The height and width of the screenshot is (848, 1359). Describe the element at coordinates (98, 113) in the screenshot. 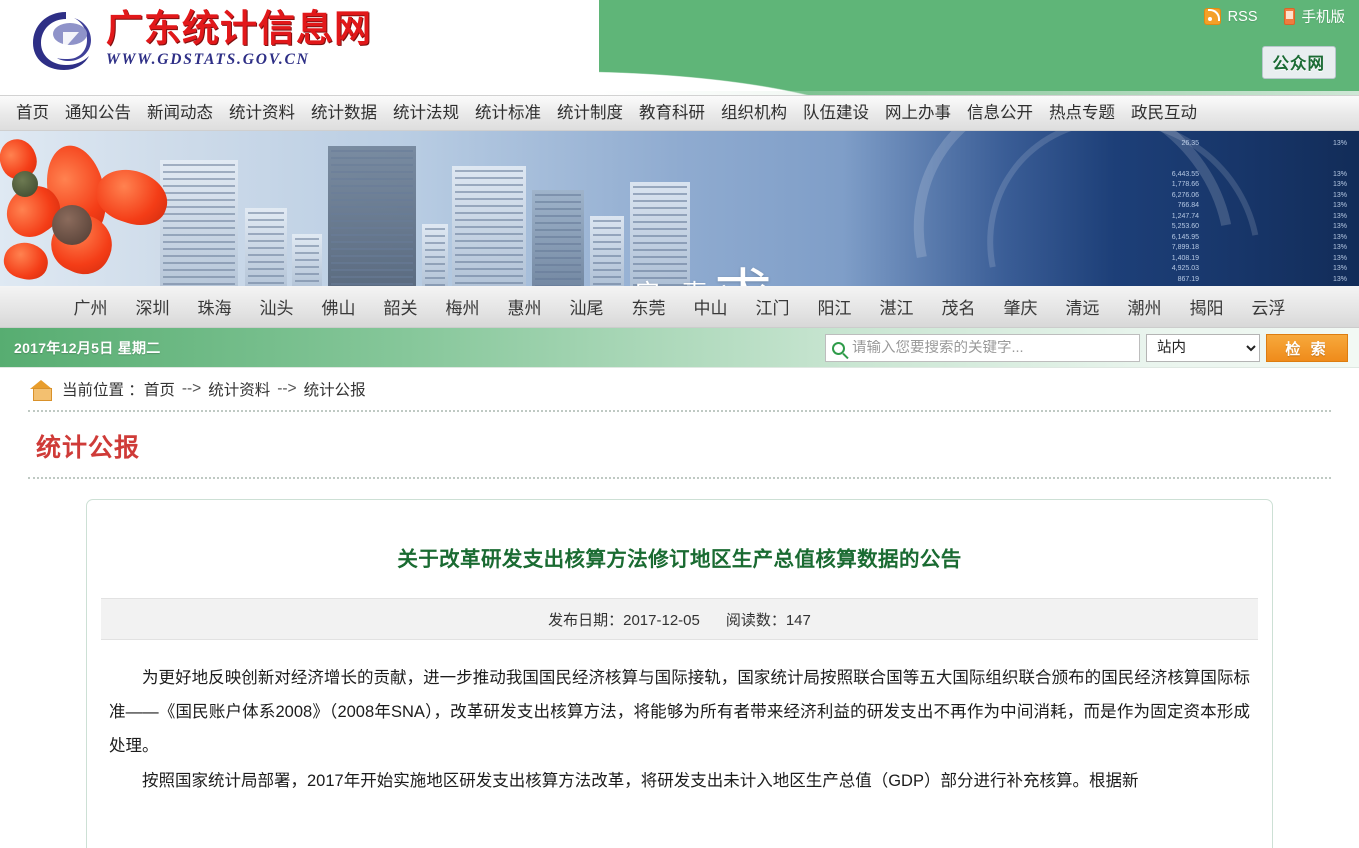

I see `nav-item-notices: 通知公告` at that location.